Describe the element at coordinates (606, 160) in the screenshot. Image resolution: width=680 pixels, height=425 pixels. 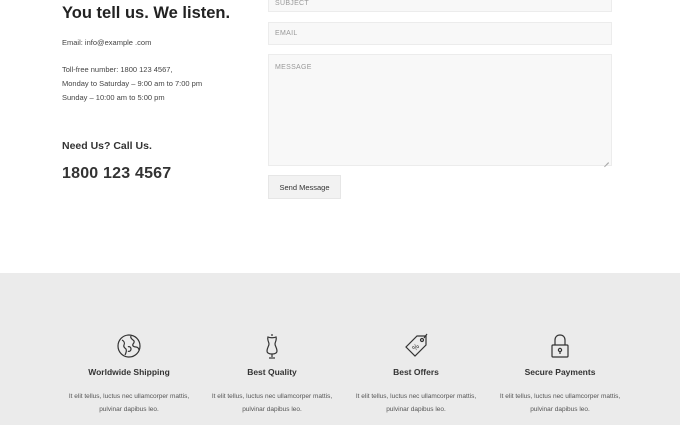
I see `resize-handle-icon` at that location.